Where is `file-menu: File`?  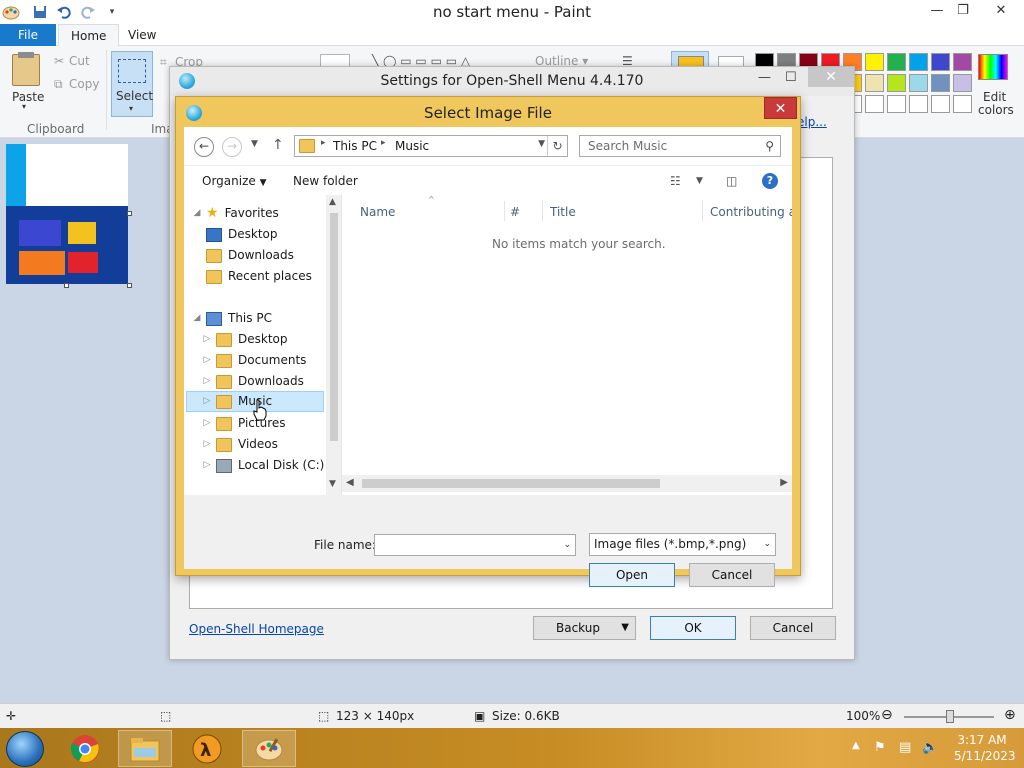 file-menu: File is located at coordinates (28, 35).